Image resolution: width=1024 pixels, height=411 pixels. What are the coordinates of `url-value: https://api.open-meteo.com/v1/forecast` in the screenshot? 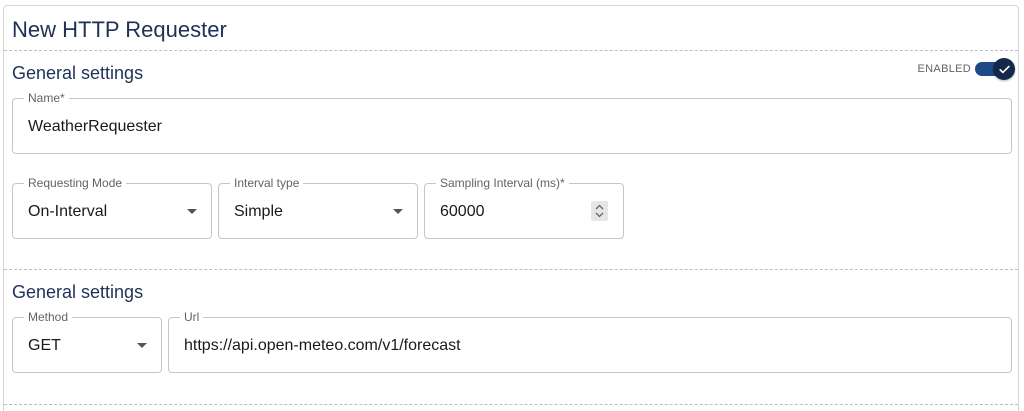 It's located at (322, 346).